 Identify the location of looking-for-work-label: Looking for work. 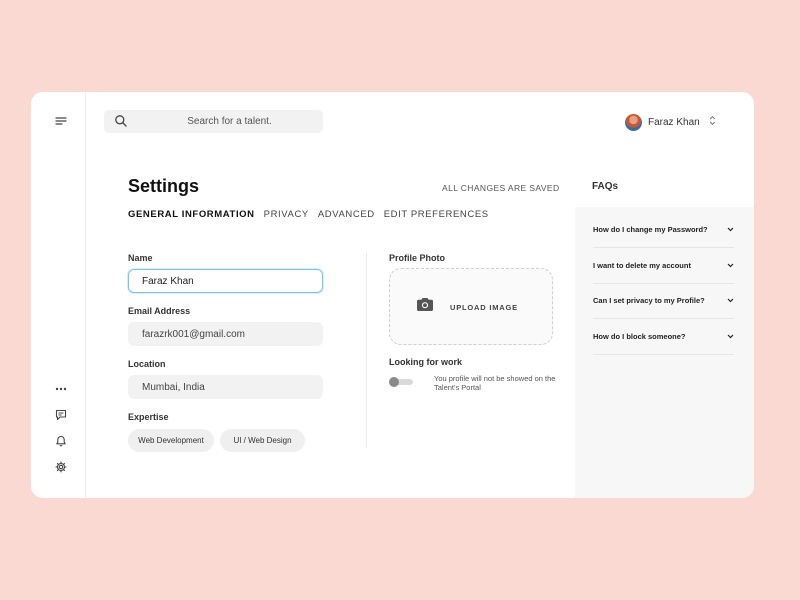
(425, 362).